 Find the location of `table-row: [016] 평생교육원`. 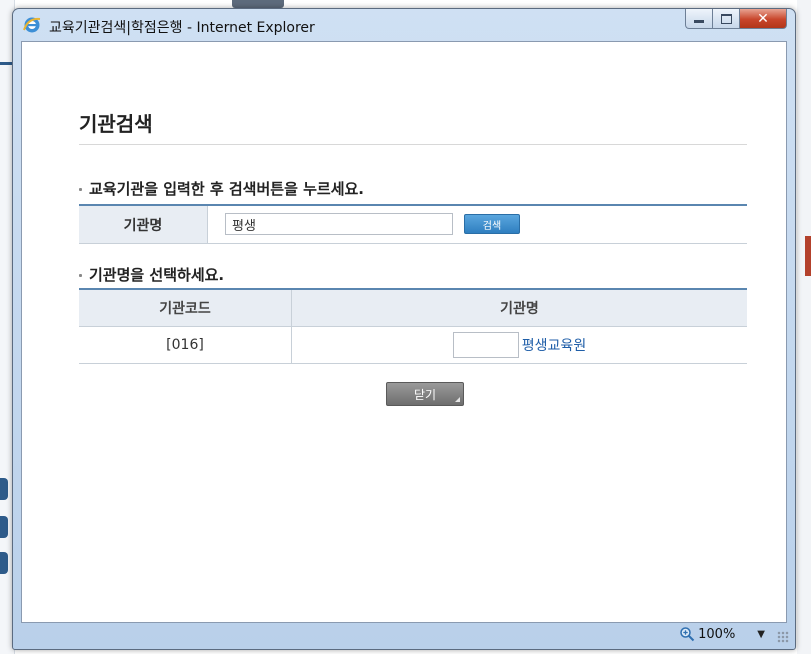

table-row: [016] 평생교육원 is located at coordinates (413, 345).